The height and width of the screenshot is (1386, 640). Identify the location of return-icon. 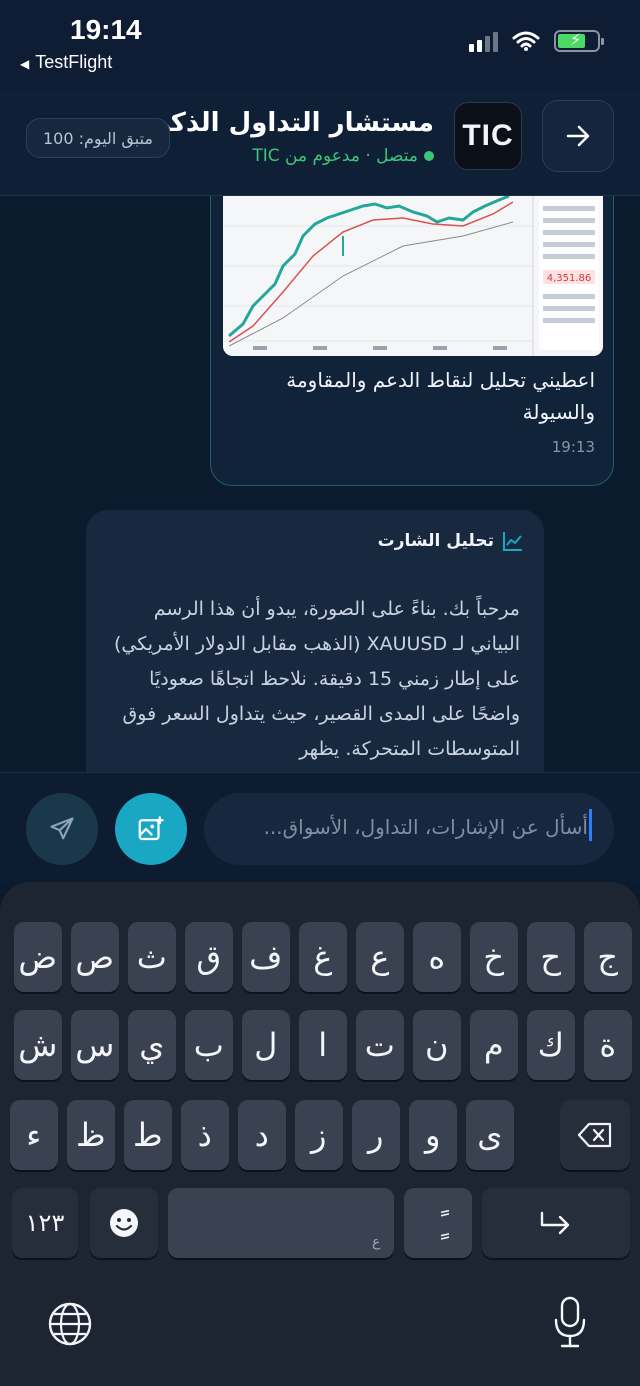
(555, 1223).